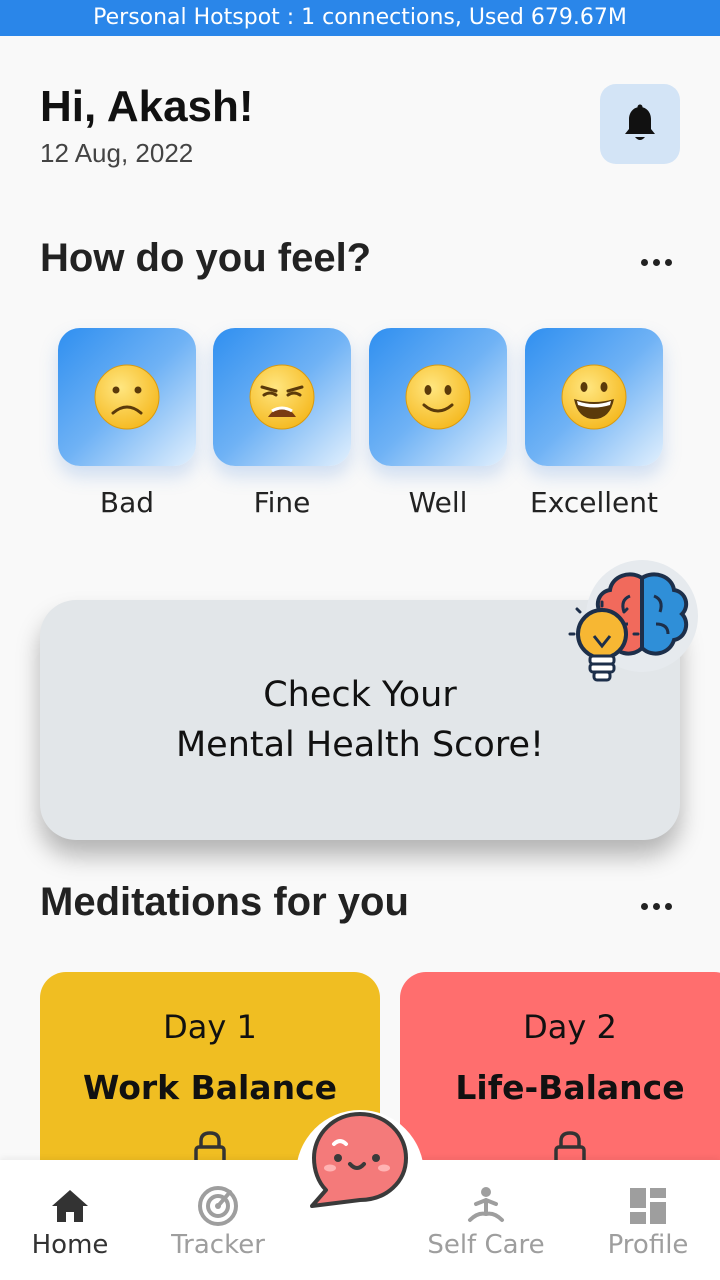 The width and height of the screenshot is (720, 1280). I want to click on nav-label: Tracker, so click(218, 1245).